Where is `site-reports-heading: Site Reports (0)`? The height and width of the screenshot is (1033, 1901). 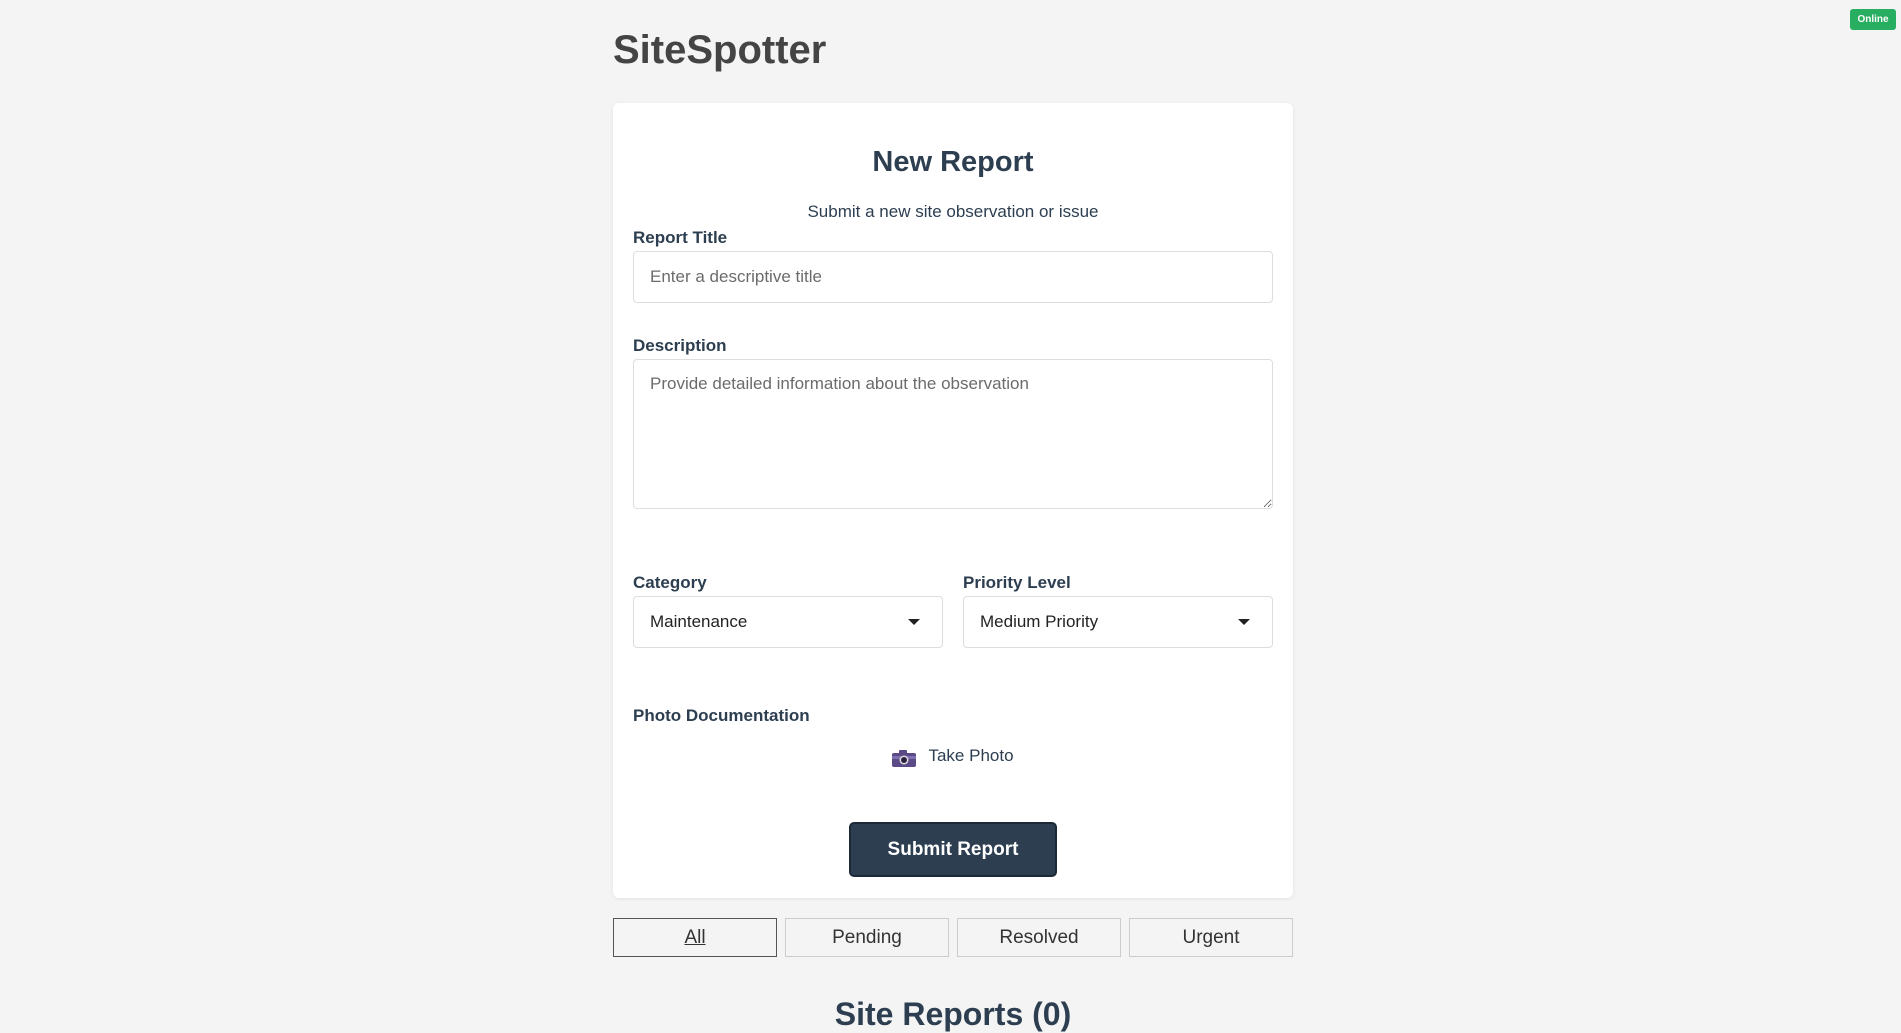 site-reports-heading: Site Reports (0) is located at coordinates (953, 1014).